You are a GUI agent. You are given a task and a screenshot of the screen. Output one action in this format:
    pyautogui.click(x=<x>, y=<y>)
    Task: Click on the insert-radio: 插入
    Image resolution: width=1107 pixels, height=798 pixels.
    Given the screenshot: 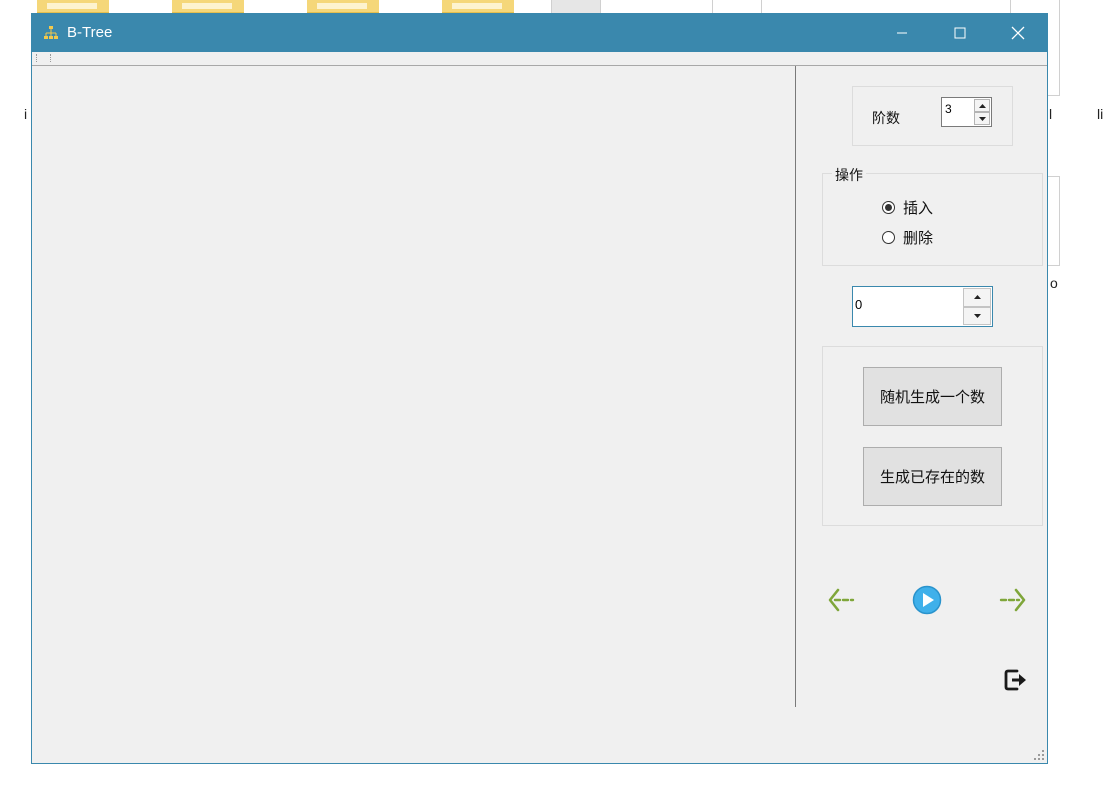 What is the action you would take?
    pyautogui.click(x=907, y=207)
    